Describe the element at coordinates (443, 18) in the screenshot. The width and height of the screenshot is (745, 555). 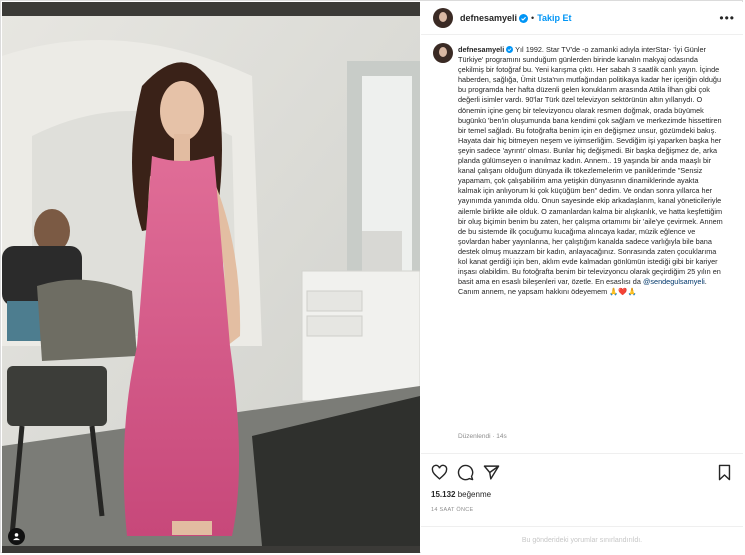
I see `avatar` at that location.